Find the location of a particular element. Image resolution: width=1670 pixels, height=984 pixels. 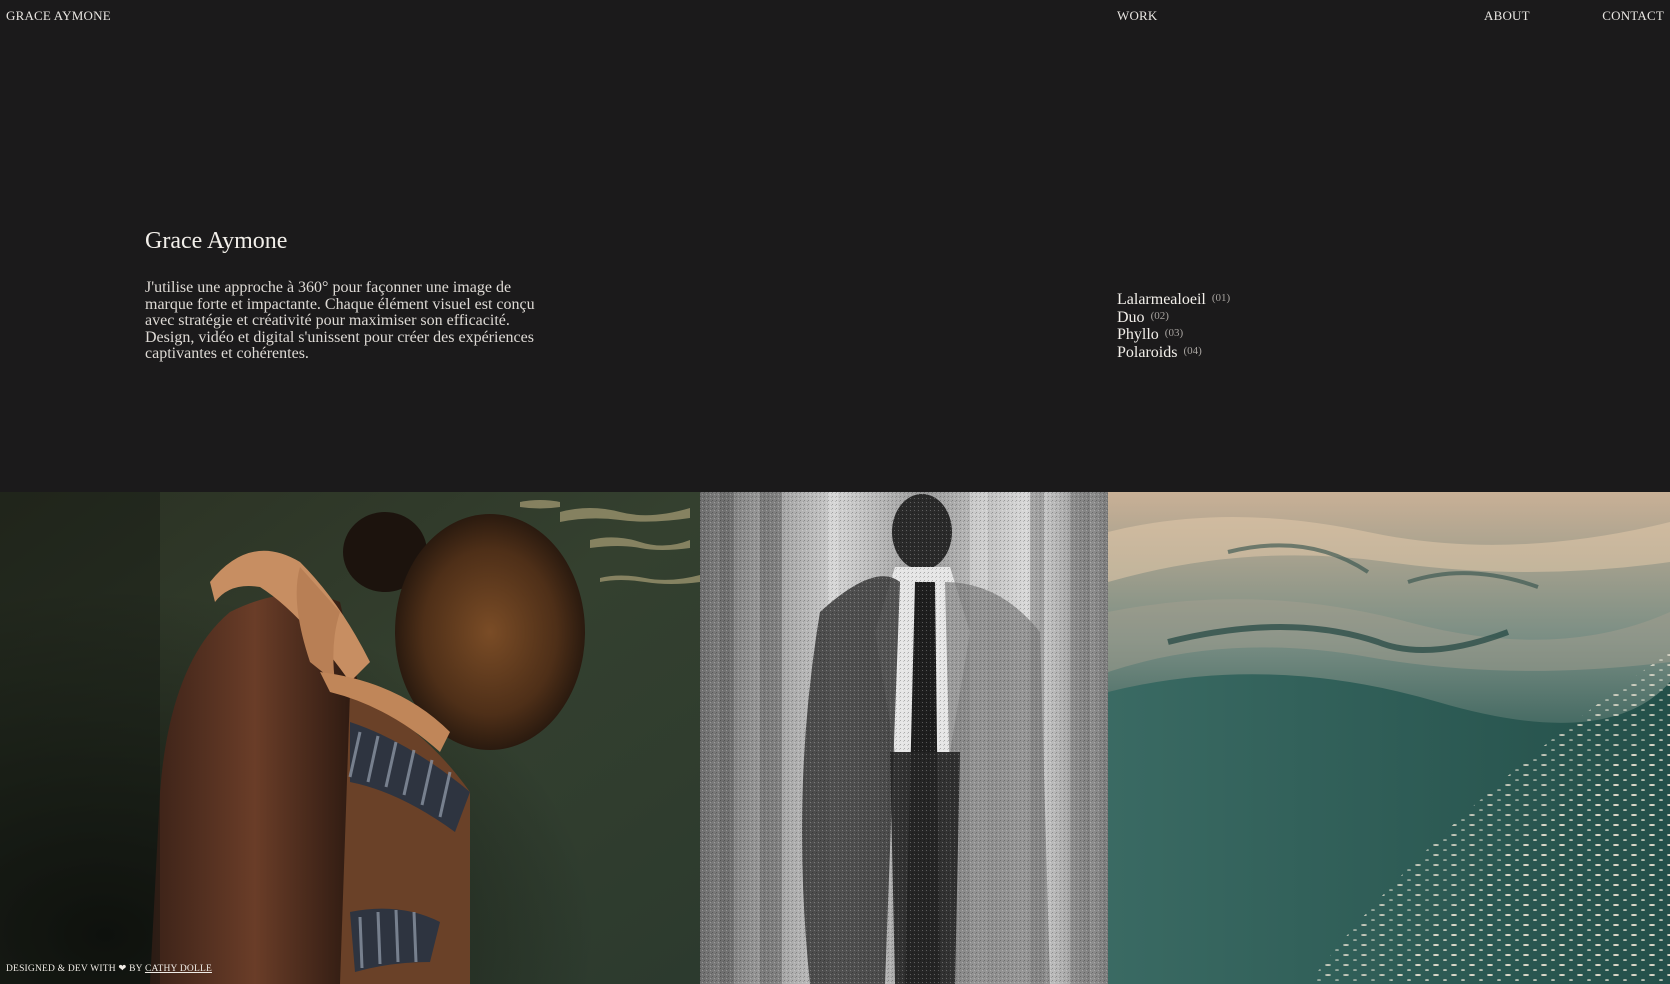

project-item-phyllo: Phyllo (03) is located at coordinates (1173, 334).